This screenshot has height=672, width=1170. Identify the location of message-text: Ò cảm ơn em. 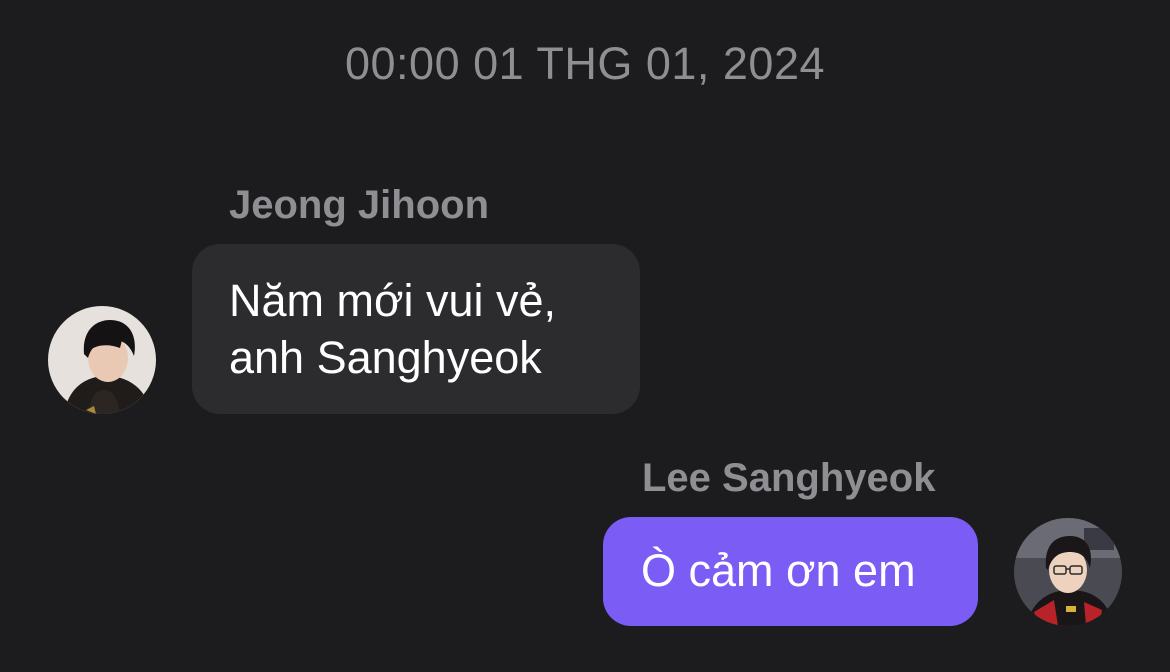
(778, 570).